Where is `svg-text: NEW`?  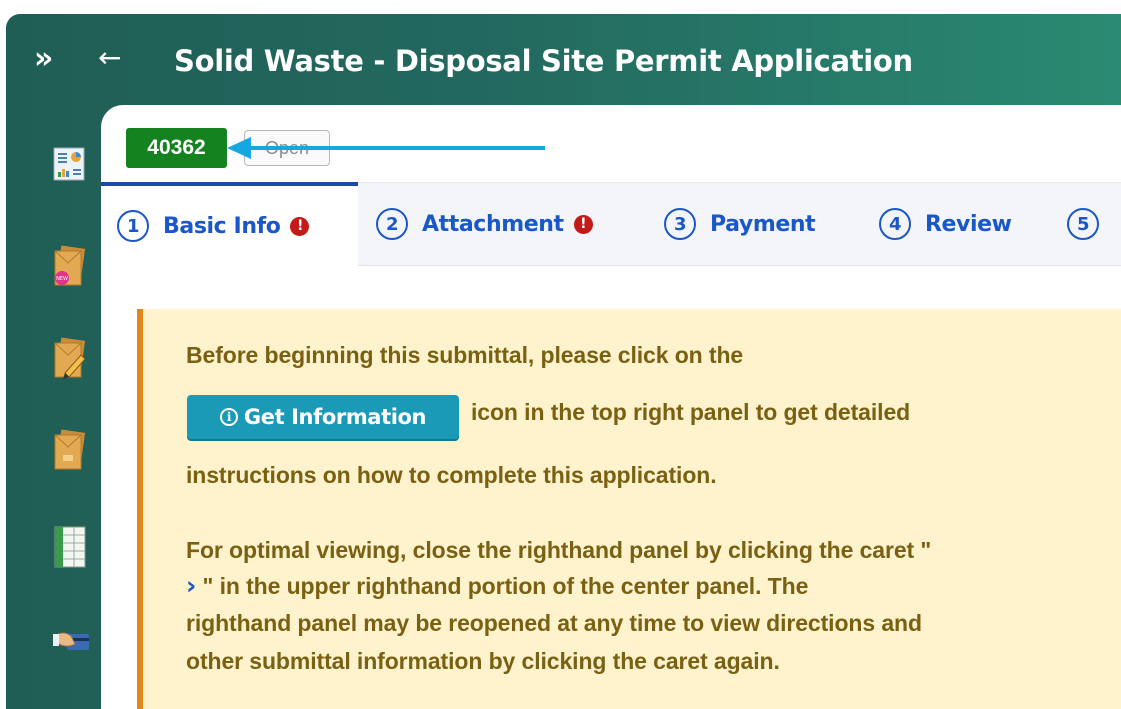
svg-text: NEW is located at coordinates (62, 279).